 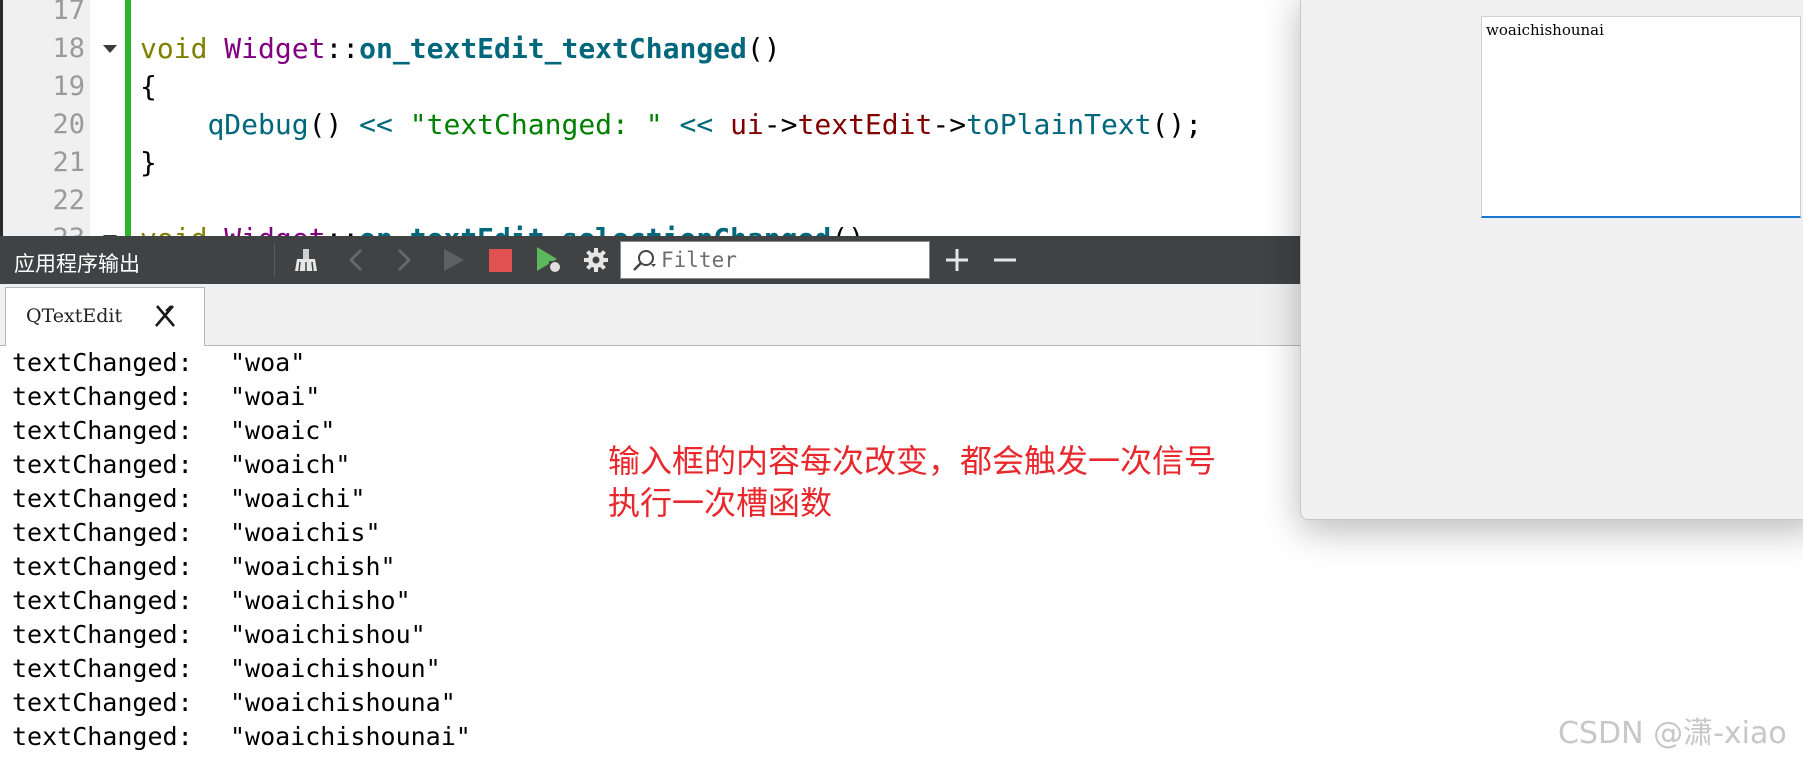 I want to click on clear-output-button, so click(x=306, y=260).